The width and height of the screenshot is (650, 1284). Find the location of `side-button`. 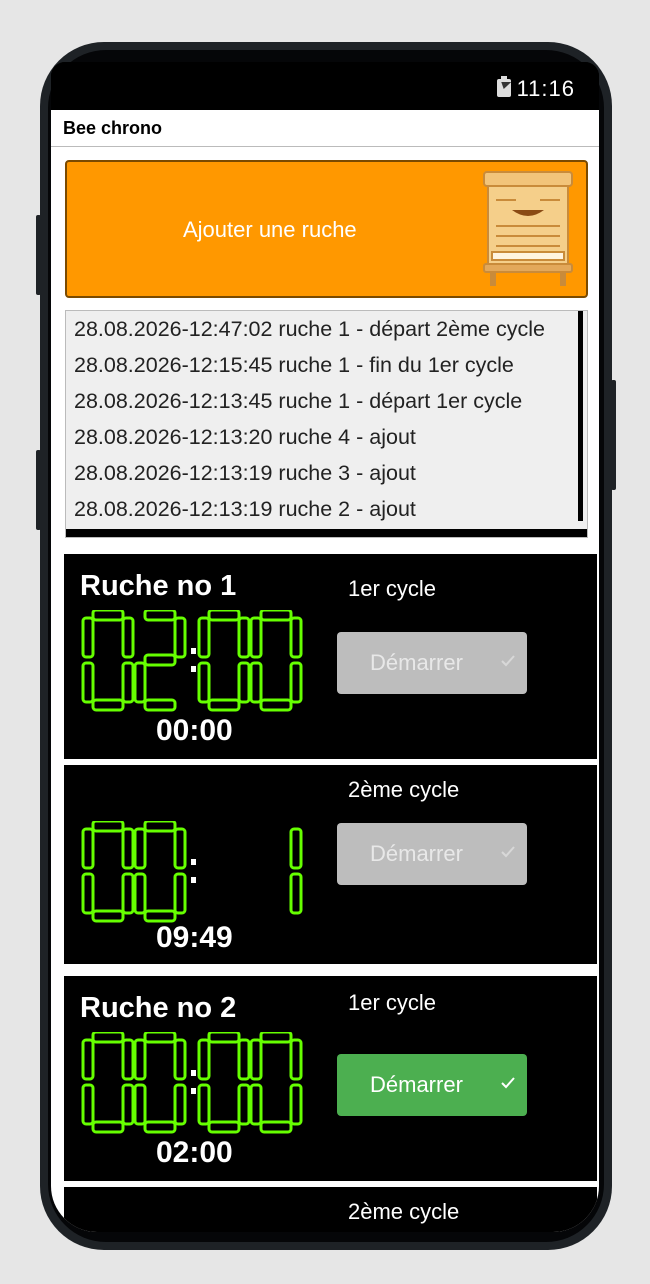

side-button is located at coordinates (38, 490).